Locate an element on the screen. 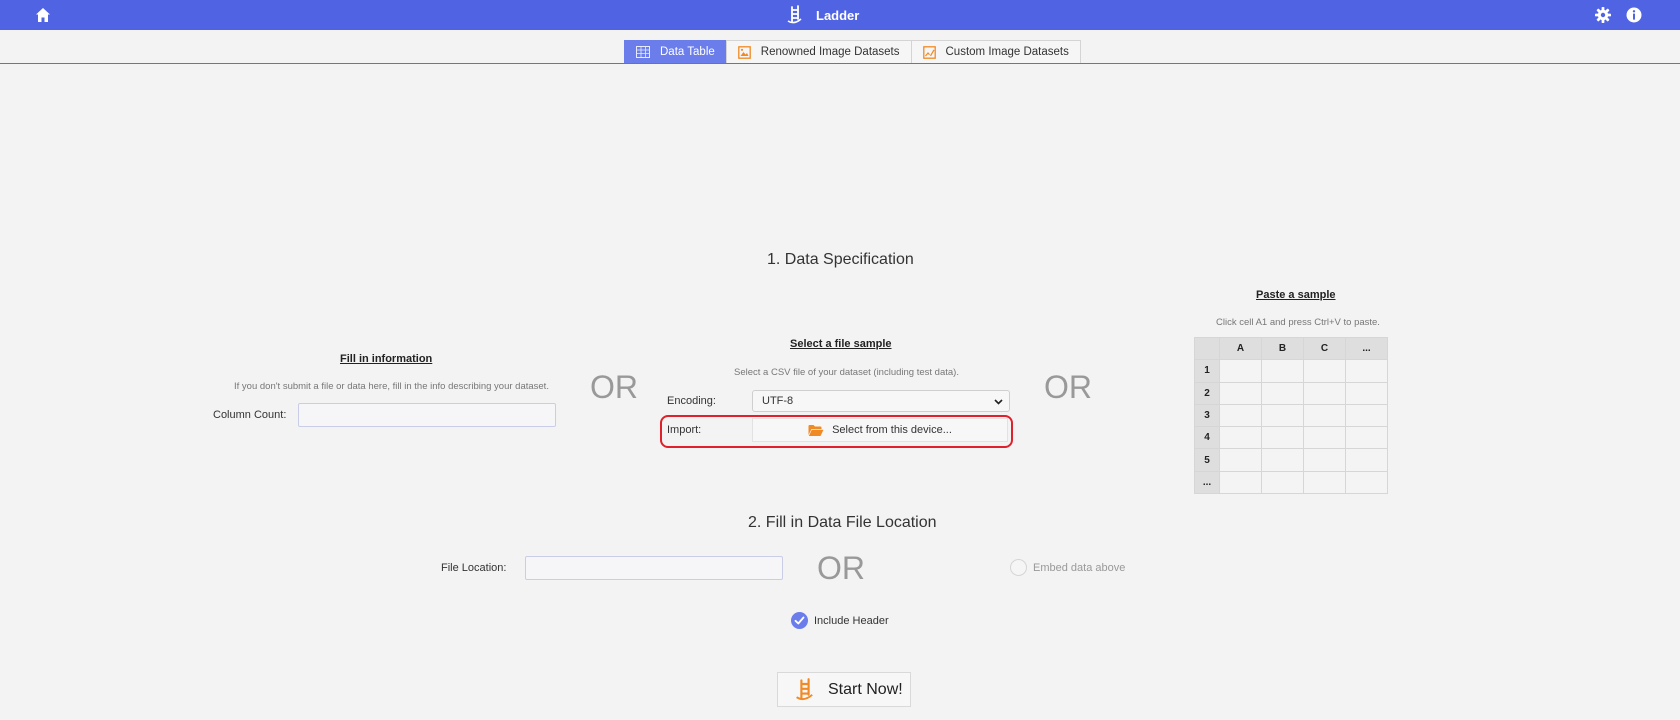  home-icon is located at coordinates (43, 15).